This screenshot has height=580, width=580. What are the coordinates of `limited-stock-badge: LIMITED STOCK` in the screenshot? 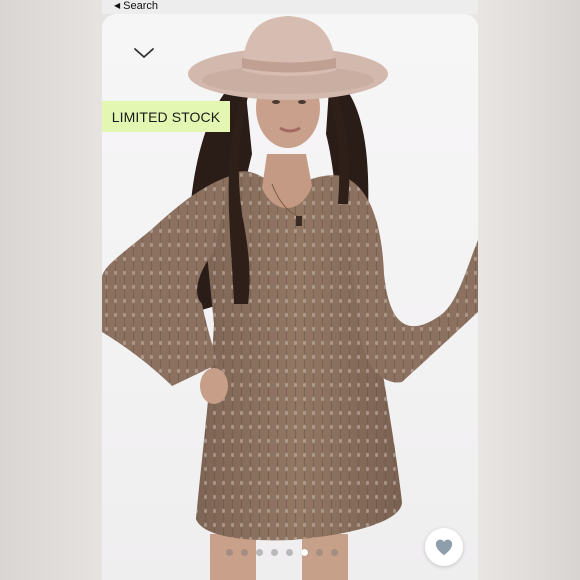 It's located at (166, 116).